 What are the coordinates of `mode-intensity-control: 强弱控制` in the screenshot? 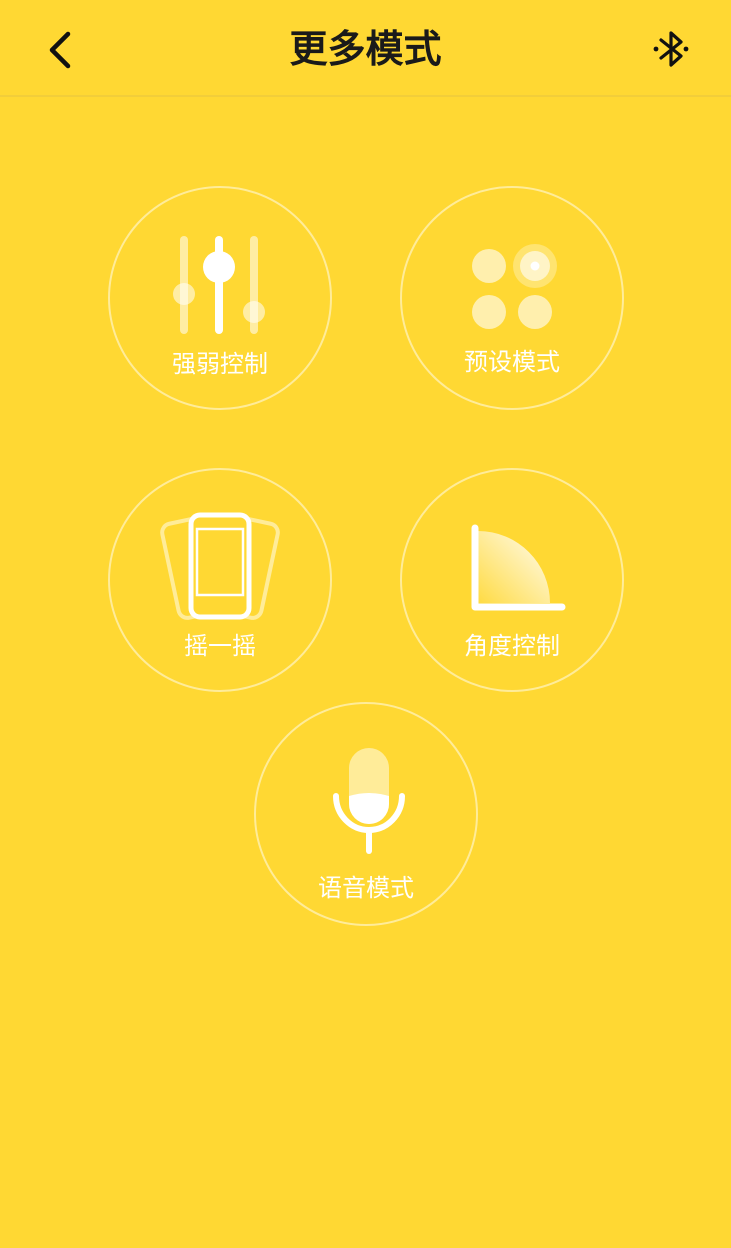 It's located at (220, 298).